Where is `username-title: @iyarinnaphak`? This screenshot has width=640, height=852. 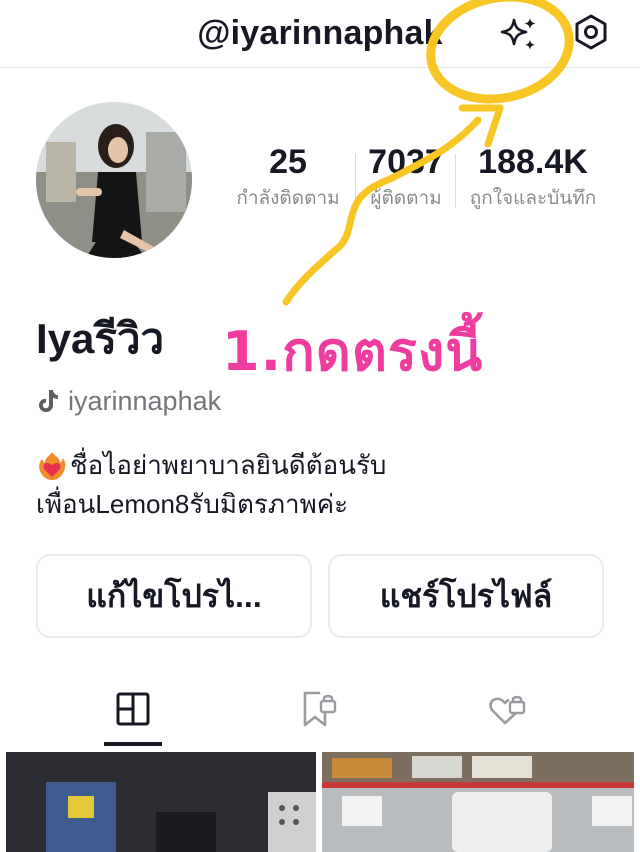
username-title: @iyarinnaphak is located at coordinates (320, 33).